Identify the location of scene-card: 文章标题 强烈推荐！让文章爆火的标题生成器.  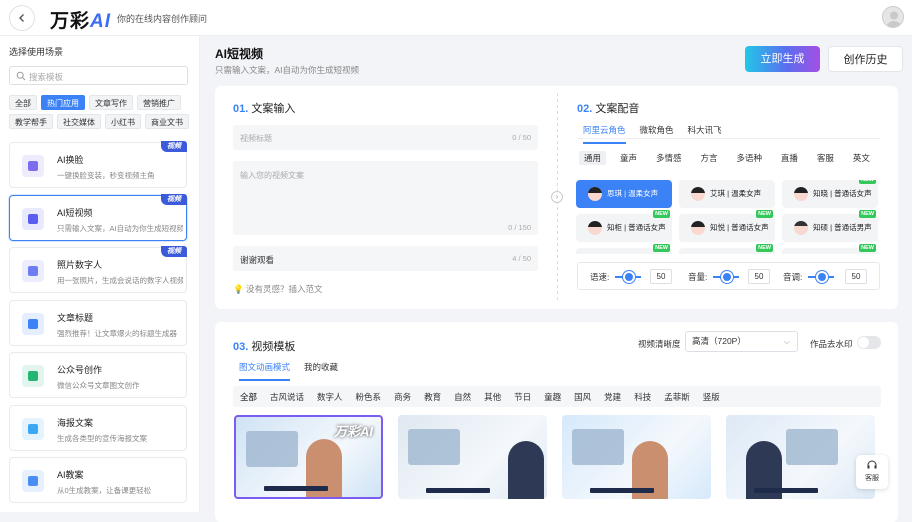
(98, 322).